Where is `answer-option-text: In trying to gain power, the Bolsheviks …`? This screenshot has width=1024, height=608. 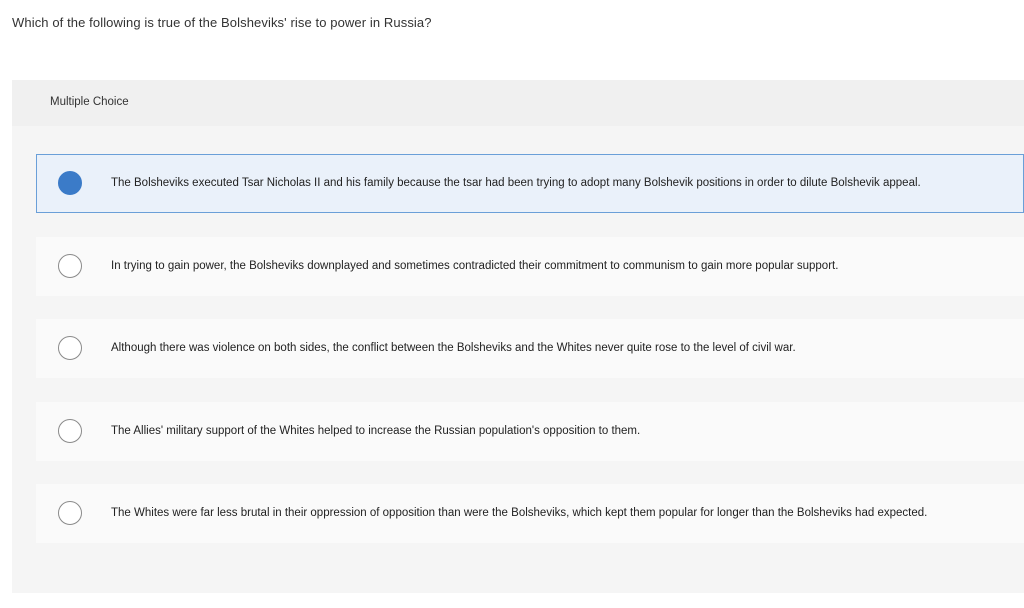 answer-option-text: In trying to gain power, the Bolsheviks … is located at coordinates (475, 266).